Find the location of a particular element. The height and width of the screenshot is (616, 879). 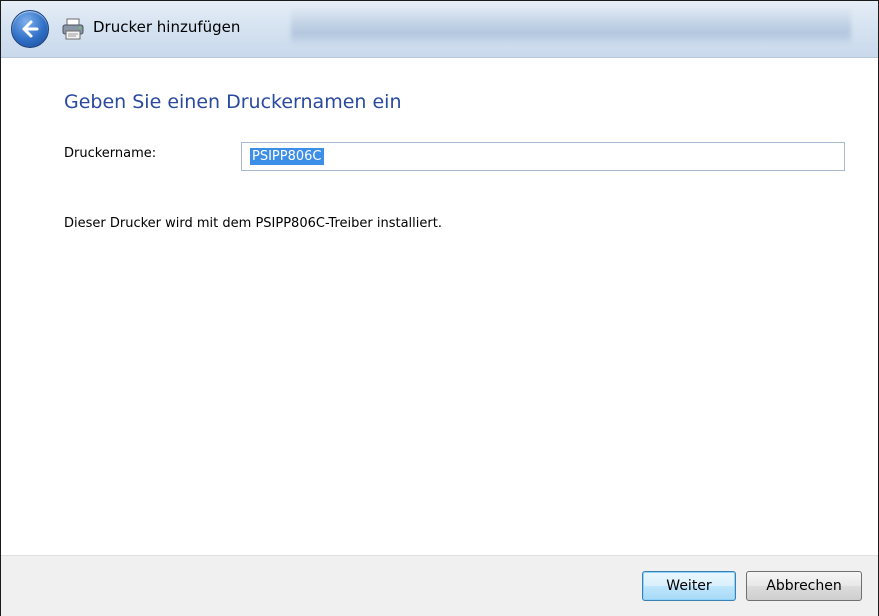

printer-name-label: Druckername: is located at coordinates (110, 153).